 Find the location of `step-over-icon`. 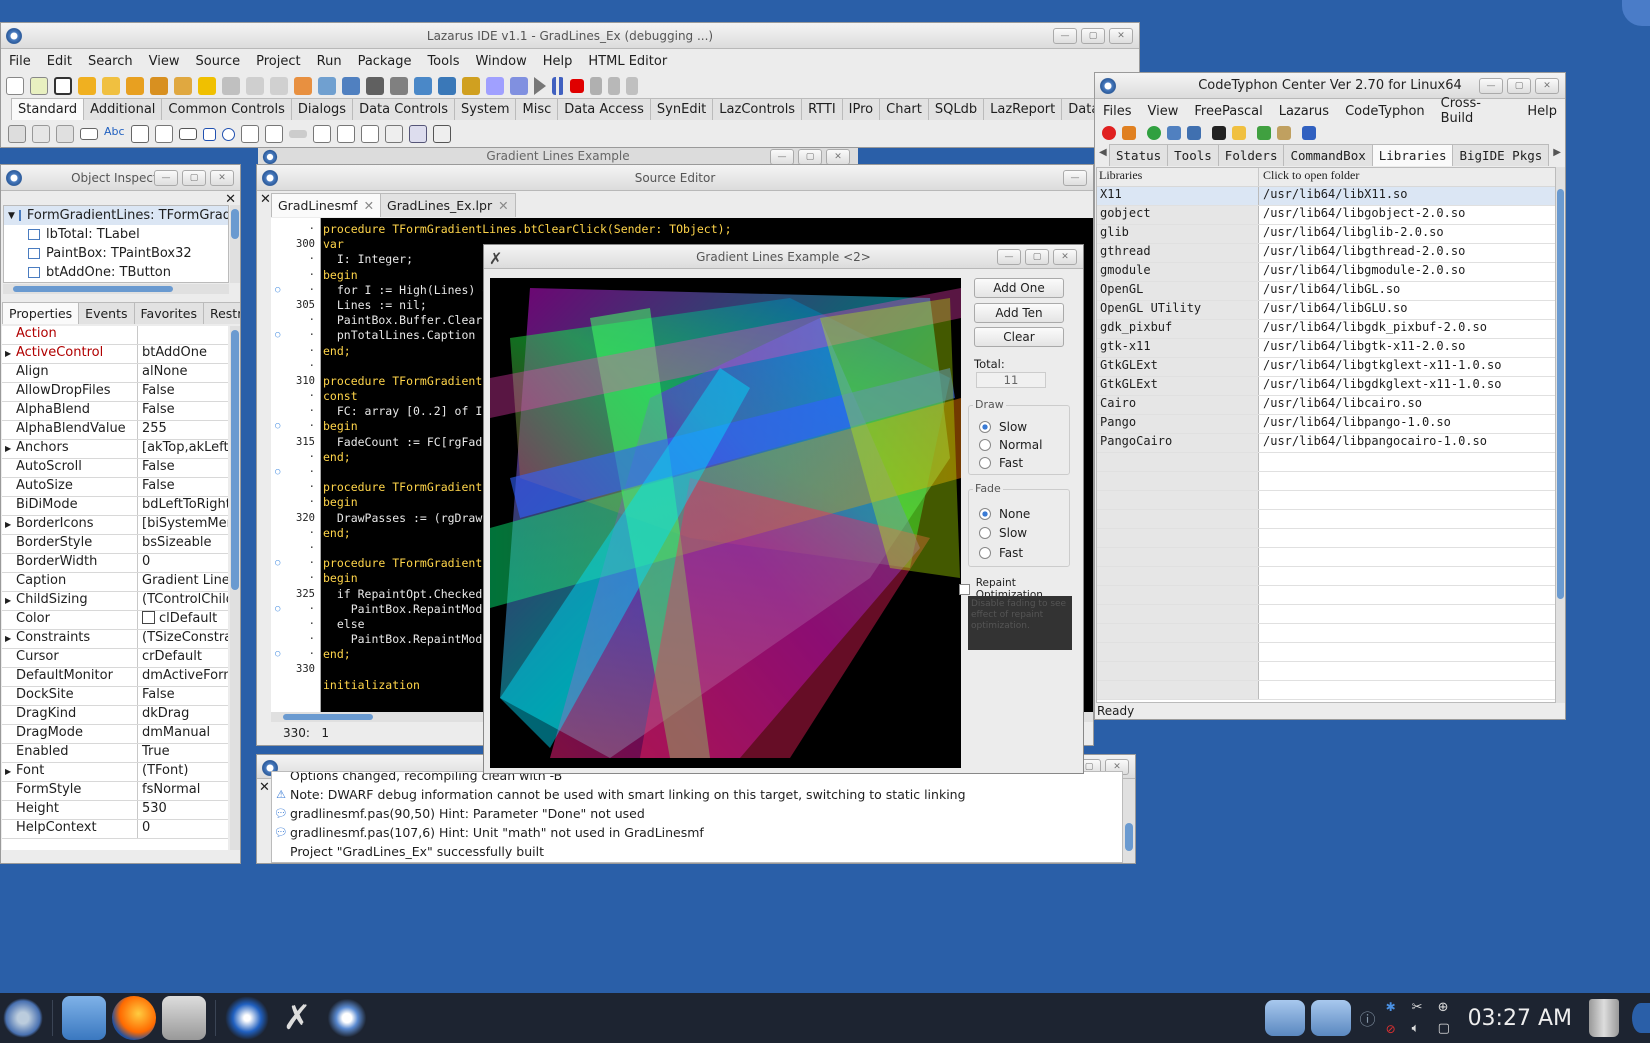

step-over-icon is located at coordinates (614, 86).